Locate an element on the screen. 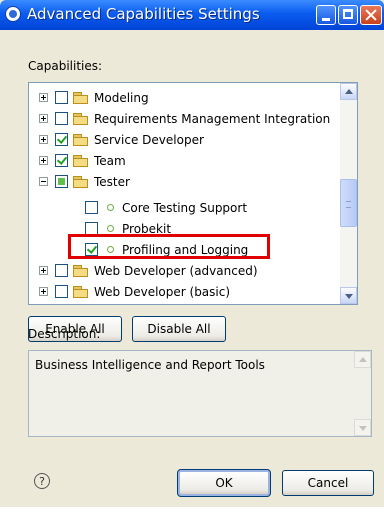 The image size is (384, 513). disable-all-button: Disable All is located at coordinates (179, 329).